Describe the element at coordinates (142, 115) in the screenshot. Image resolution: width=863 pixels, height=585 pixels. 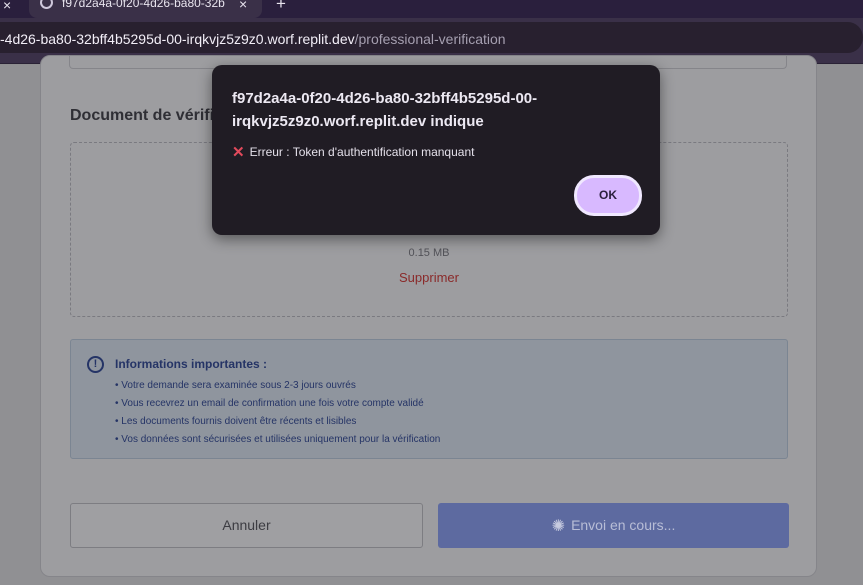
I see `section-title: Document de vérifi` at that location.